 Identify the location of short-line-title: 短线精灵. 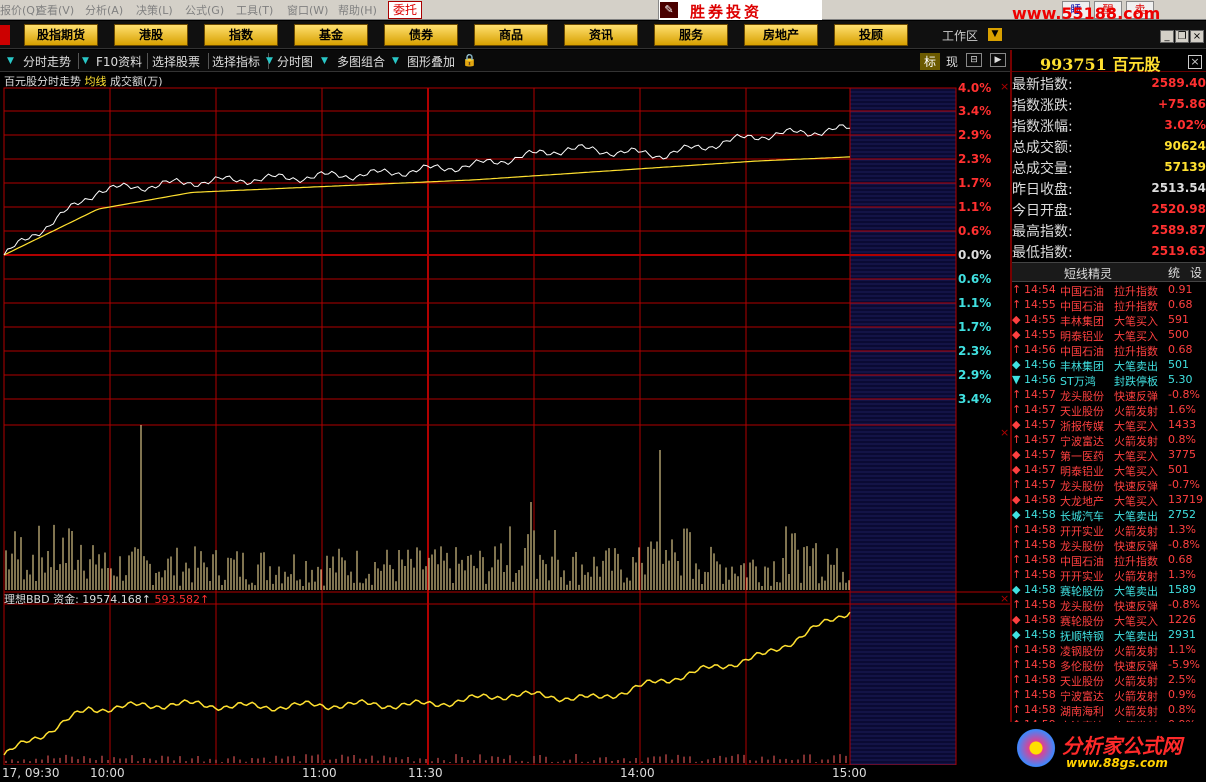
(1088, 274).